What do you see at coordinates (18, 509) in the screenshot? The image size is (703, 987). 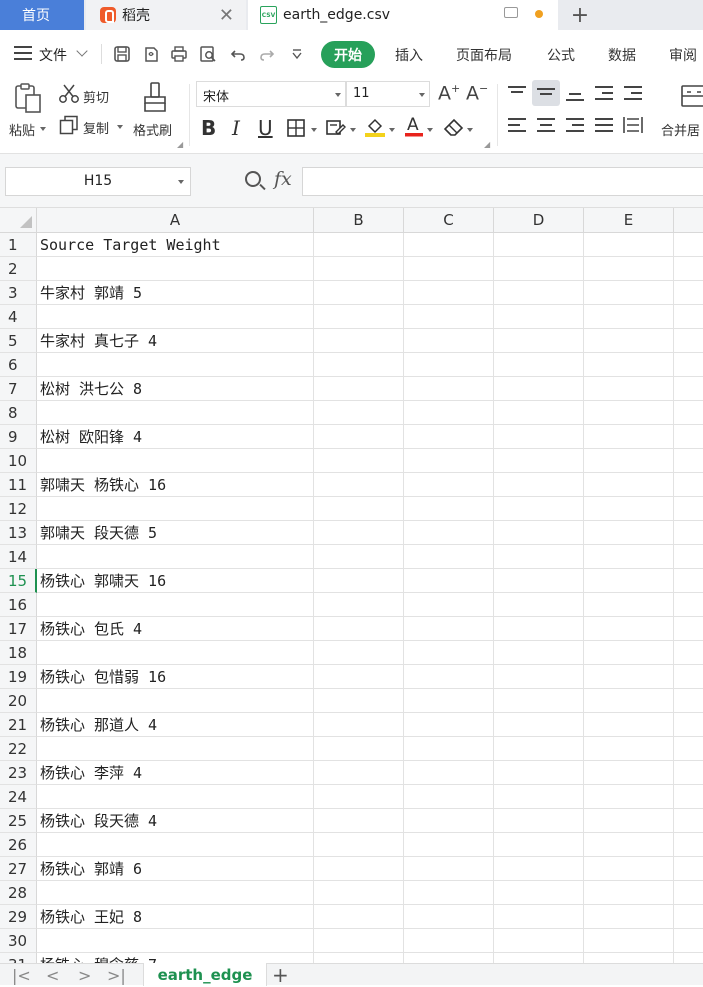 I see `row-header: 12` at bounding box center [18, 509].